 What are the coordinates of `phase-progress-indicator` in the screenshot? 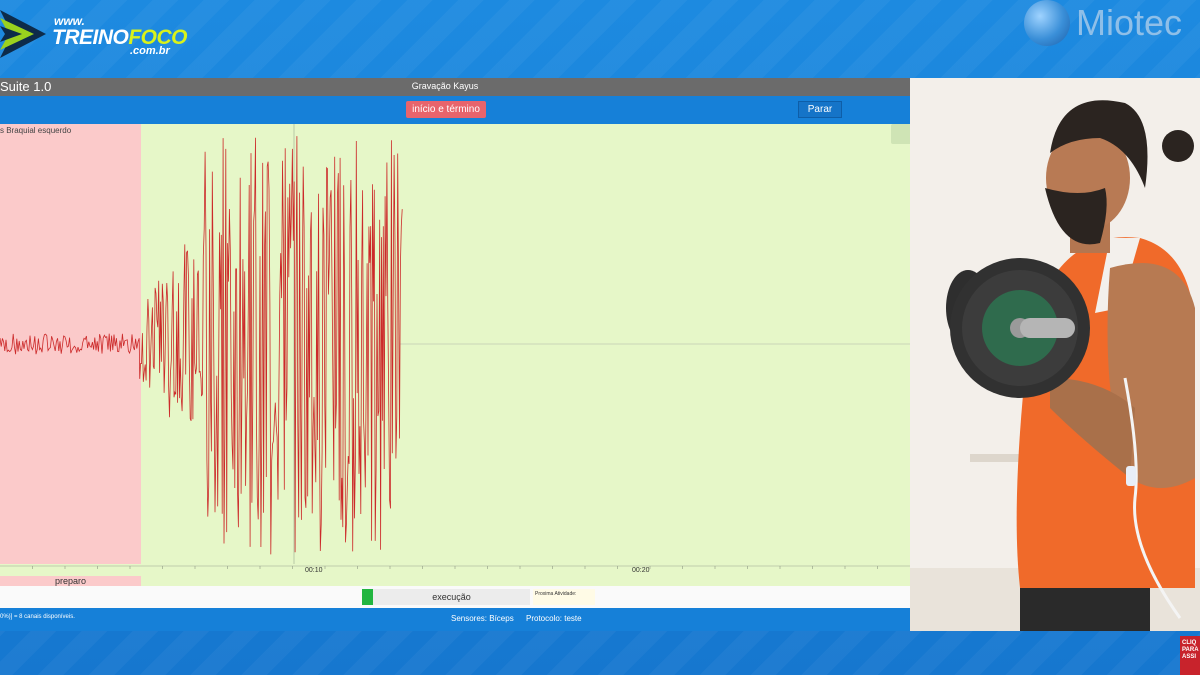 It's located at (367, 597).